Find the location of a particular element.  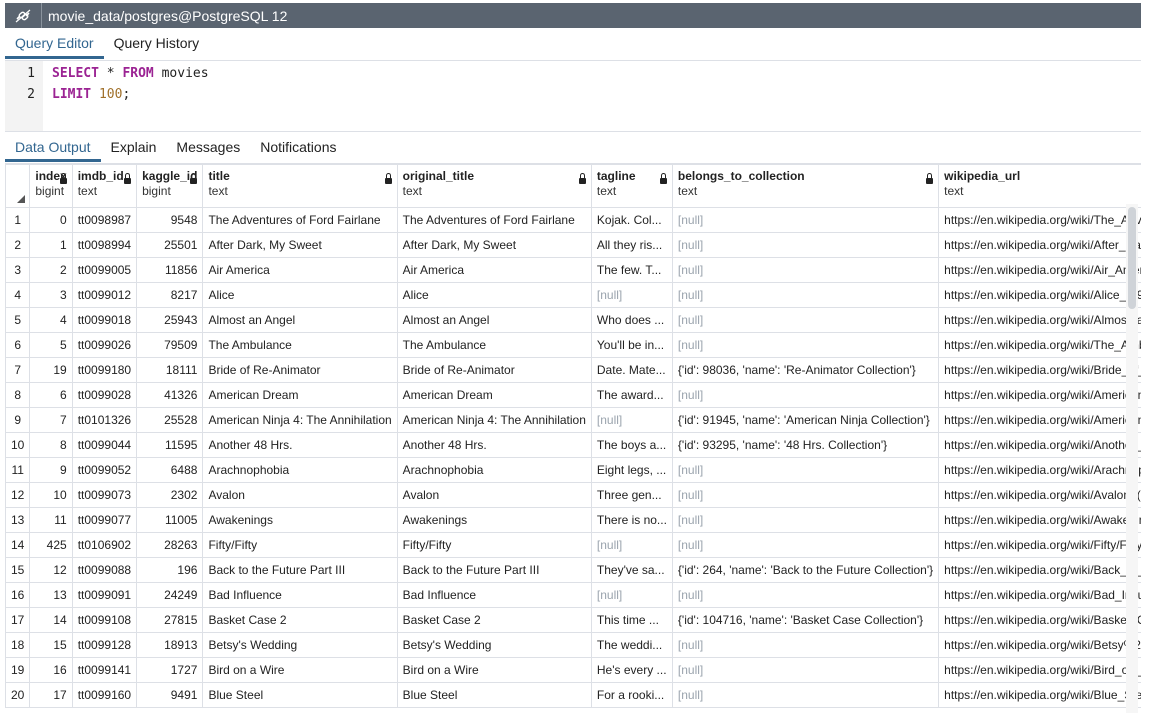

cell-title: After Dark, My Sweet is located at coordinates (300, 245).